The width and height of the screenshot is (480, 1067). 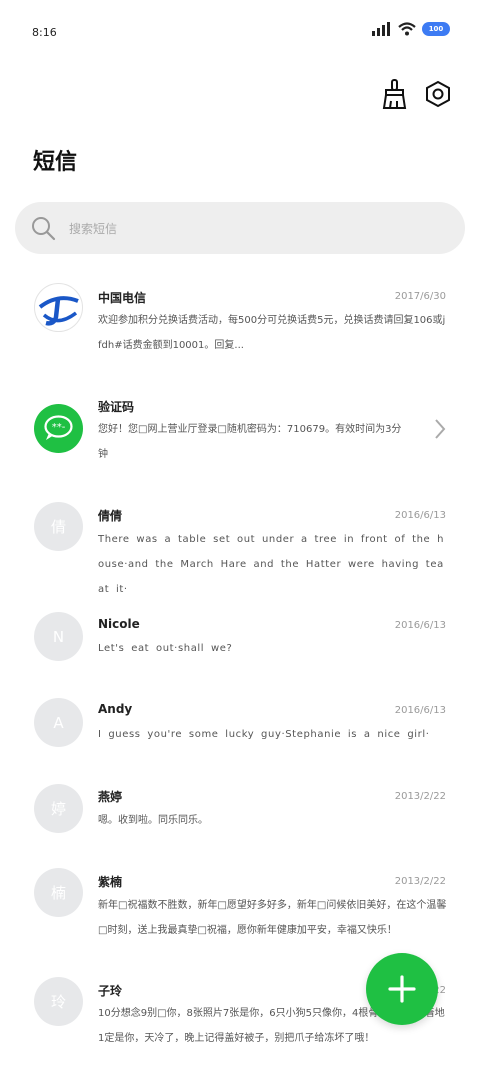 What do you see at coordinates (58, 722) in the screenshot?
I see `avatar: A` at bounding box center [58, 722].